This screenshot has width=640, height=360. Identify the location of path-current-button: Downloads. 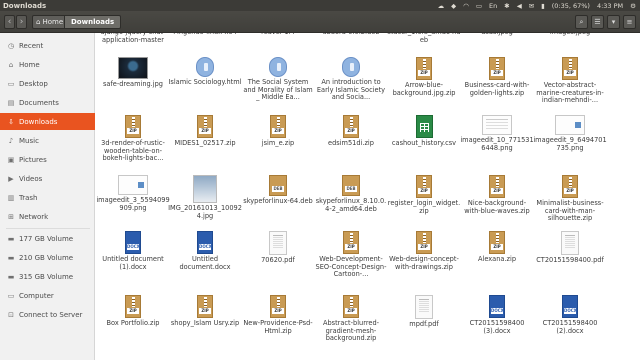
(93, 22).